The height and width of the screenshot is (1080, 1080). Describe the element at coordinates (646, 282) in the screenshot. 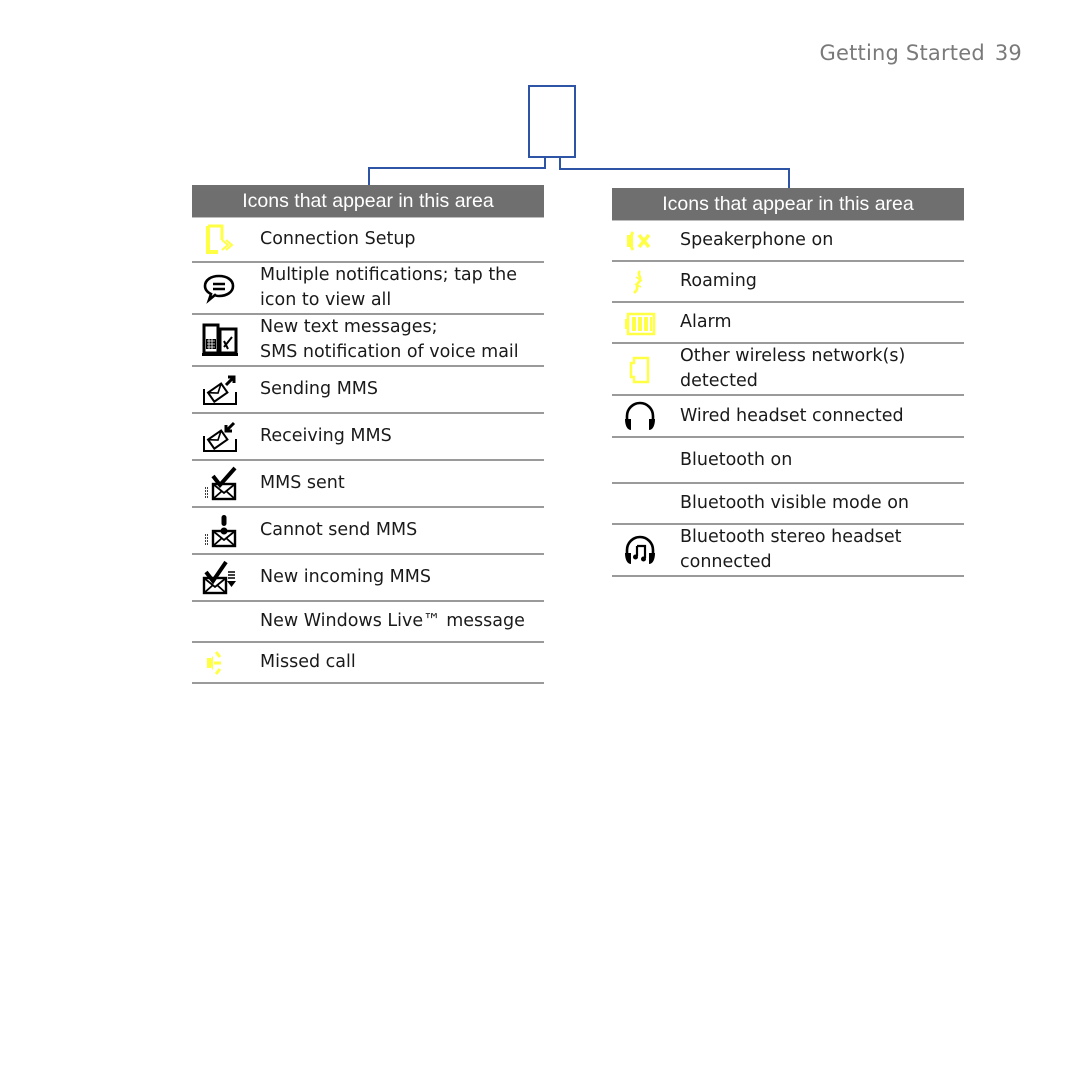

I see `roaming-icon` at that location.